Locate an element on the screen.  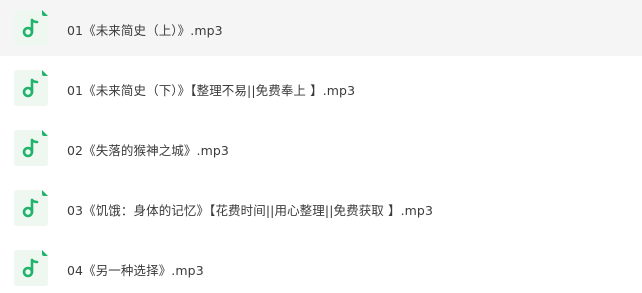
file-name: 04《另一种选择》.mp3 is located at coordinates (135, 270).